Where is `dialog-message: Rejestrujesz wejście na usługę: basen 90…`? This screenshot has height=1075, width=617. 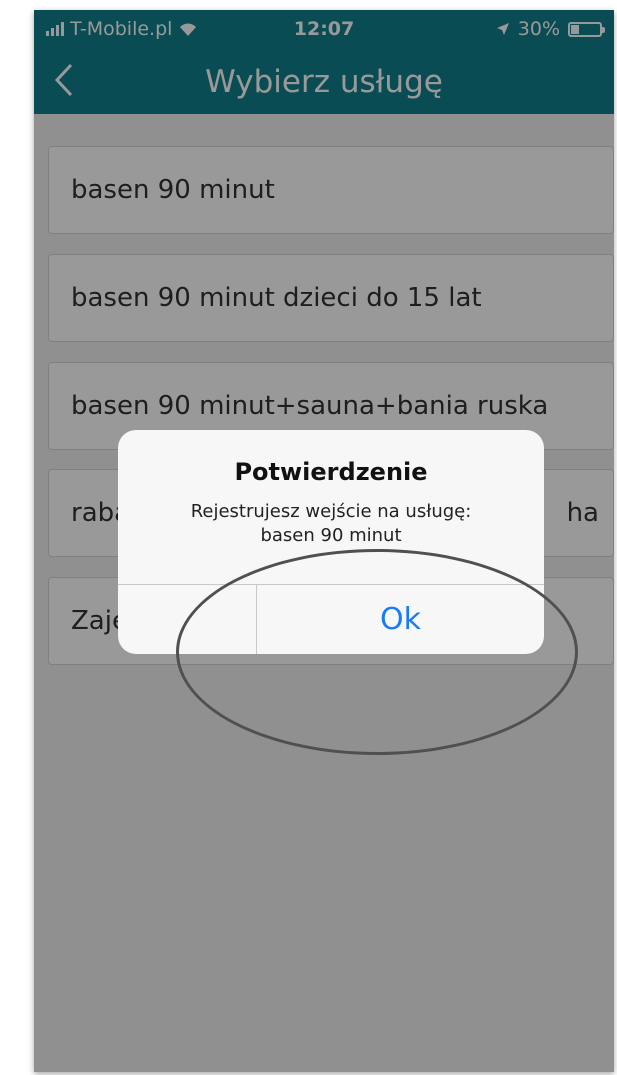
dialog-message: Rejestrujesz wejście na usługę: basen 90… is located at coordinates (331, 524).